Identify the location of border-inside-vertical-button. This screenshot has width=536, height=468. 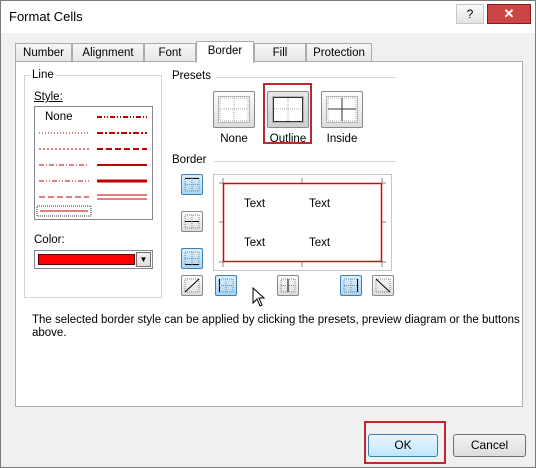
(288, 285).